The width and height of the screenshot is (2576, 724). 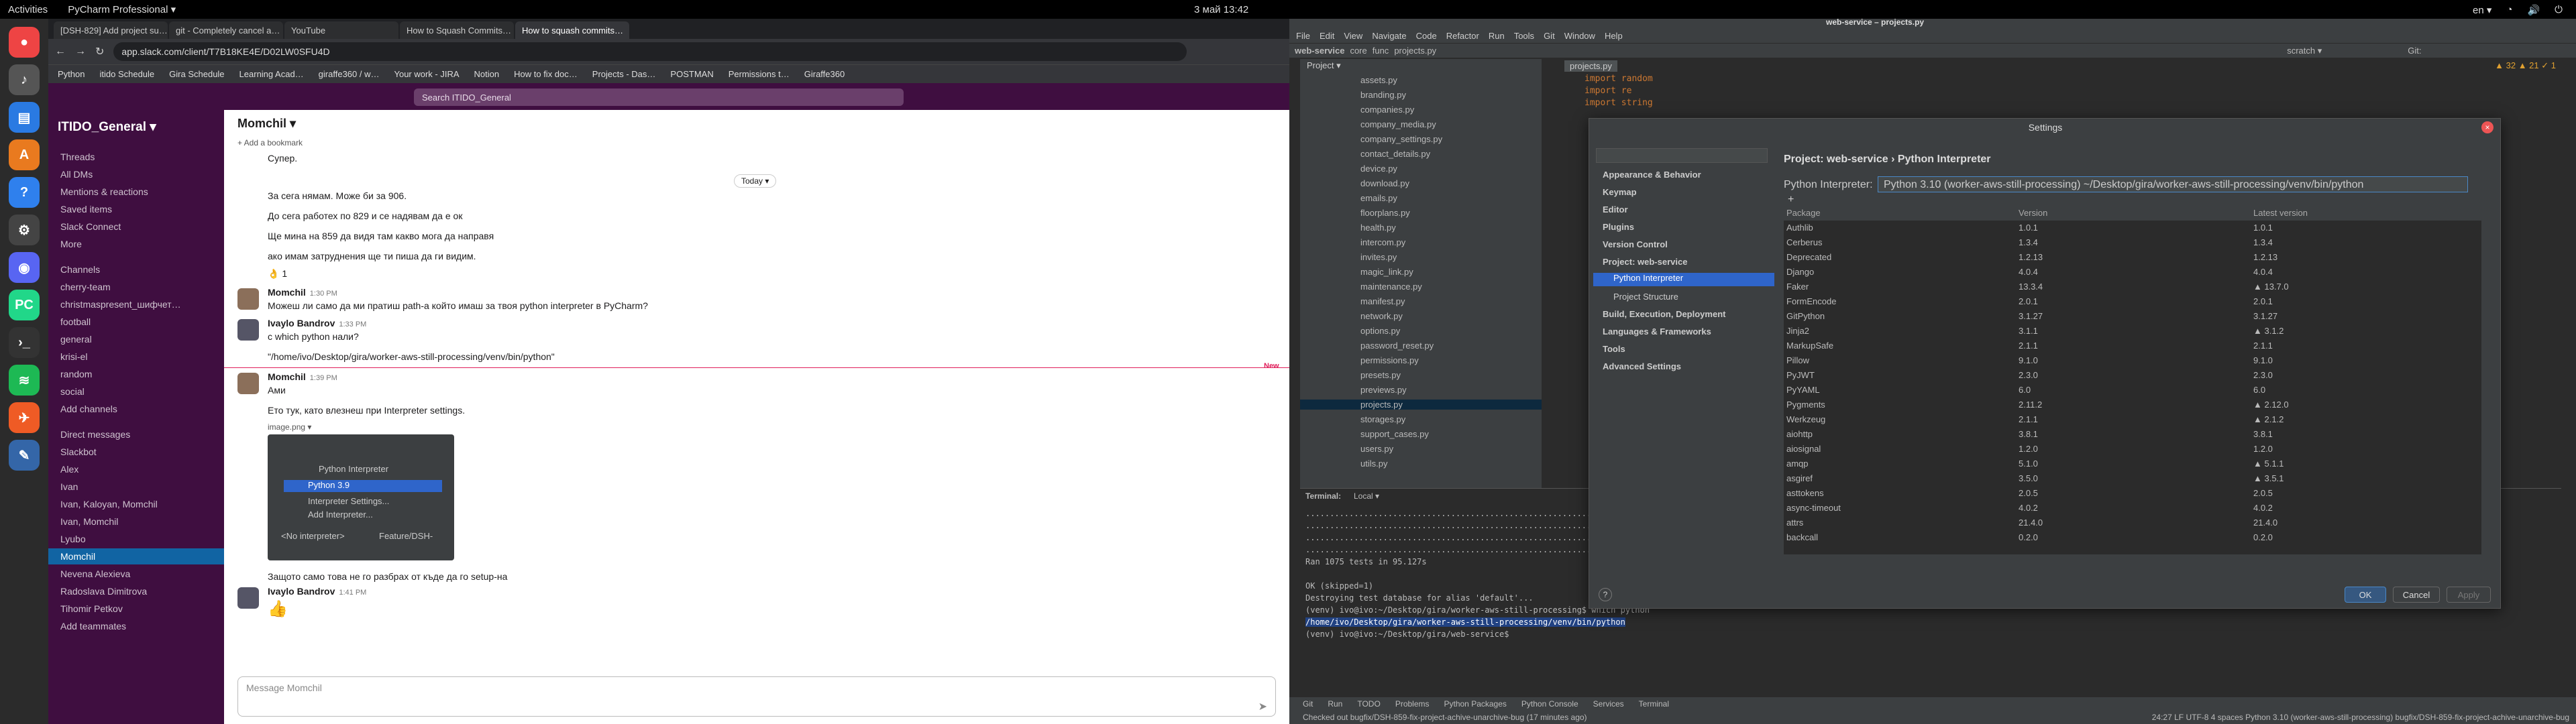 What do you see at coordinates (301, 323) in the screenshot?
I see `author: Ivaylo Bandrov` at bounding box center [301, 323].